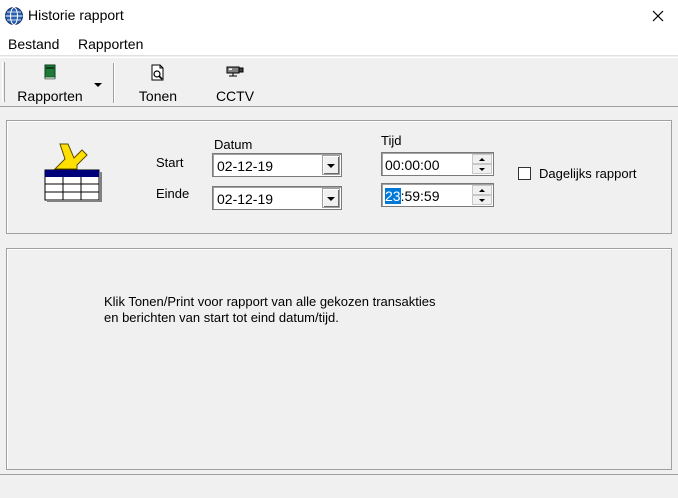 This screenshot has width=678, height=498. I want to click on start-time-value: 00:00:00, so click(412, 165).